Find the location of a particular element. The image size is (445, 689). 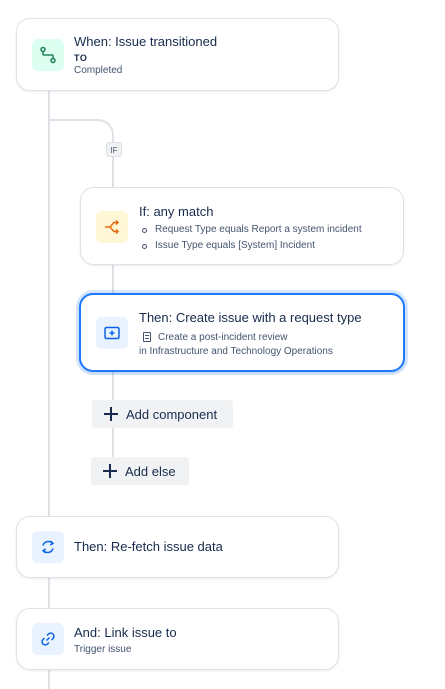

request-type-icon is located at coordinates (147, 337).